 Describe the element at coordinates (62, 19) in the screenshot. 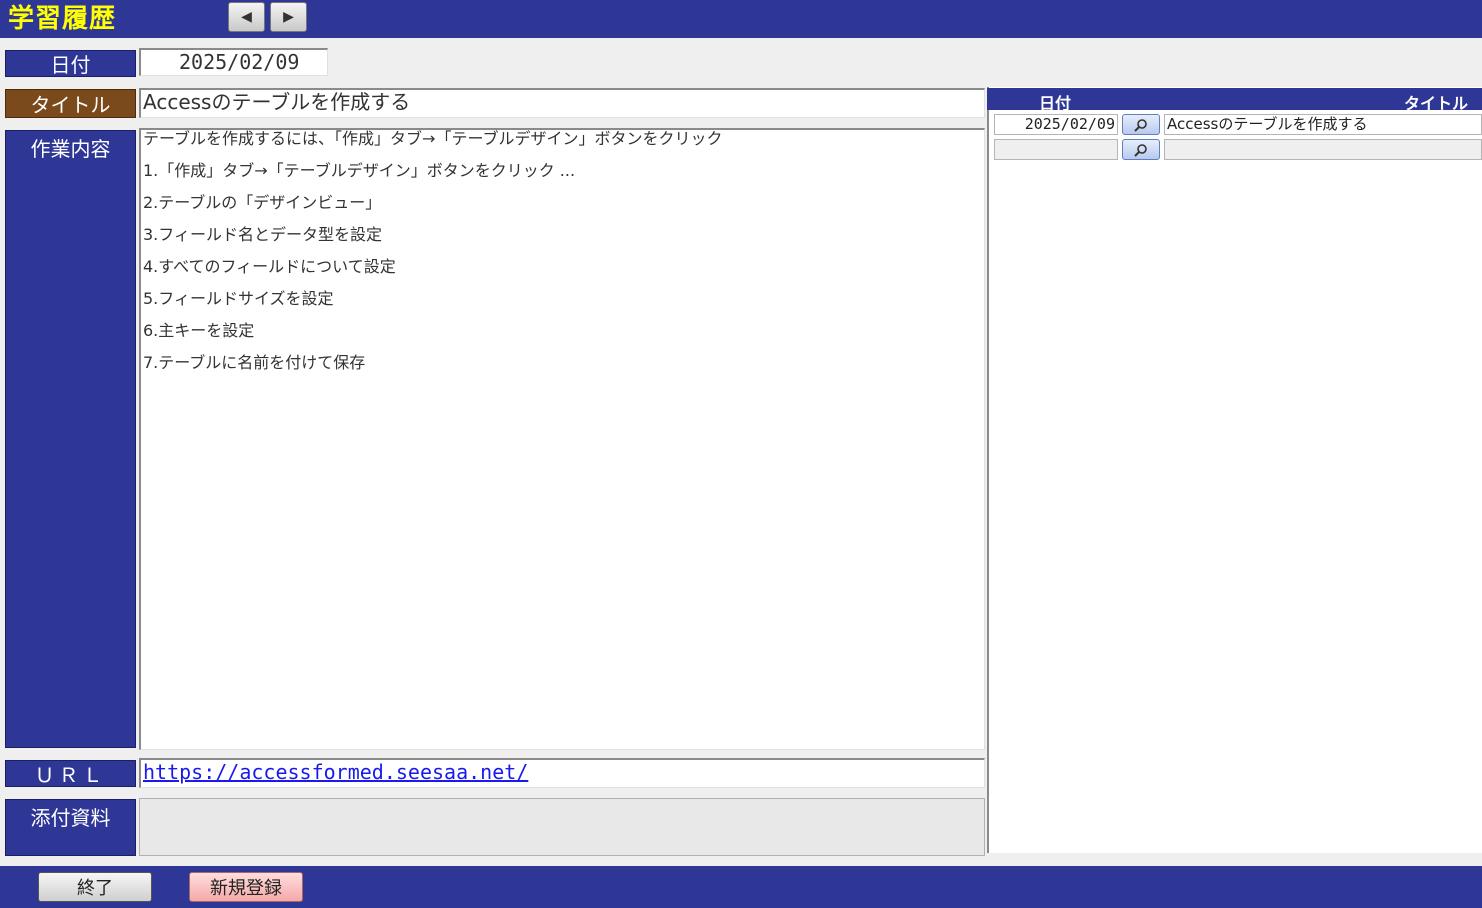

I see `app-title: 学習履歴` at that location.